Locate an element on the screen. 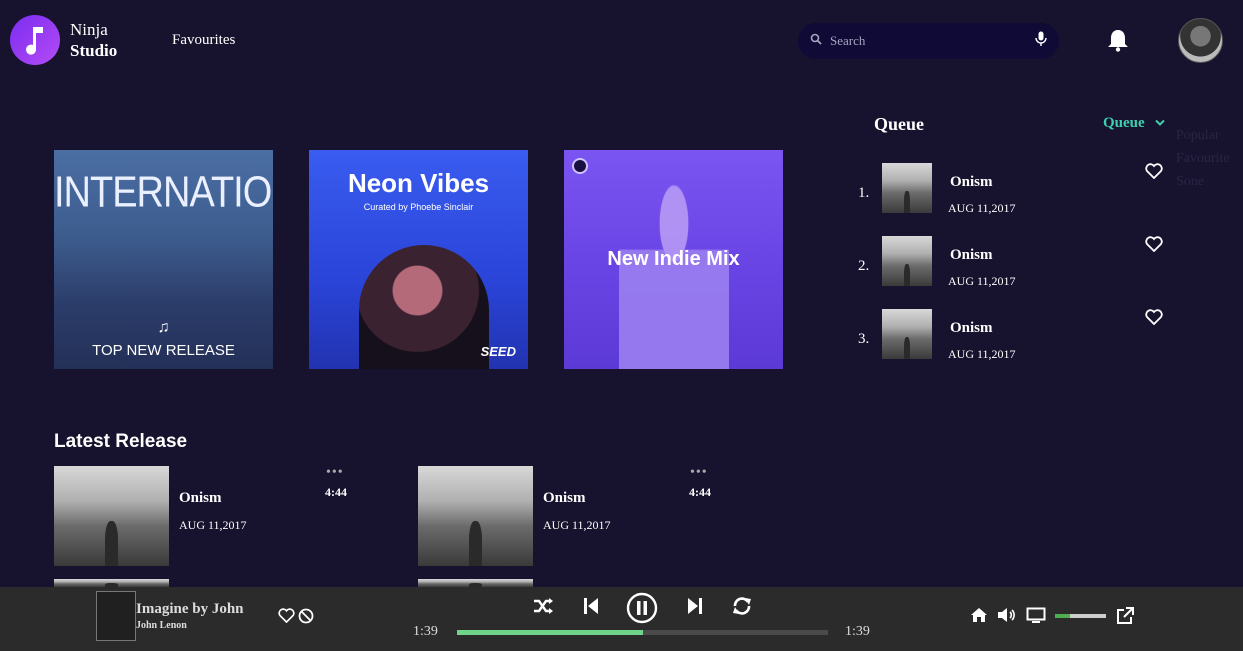 This screenshot has width=1243, height=651. repeat-icon is located at coordinates (742, 608).